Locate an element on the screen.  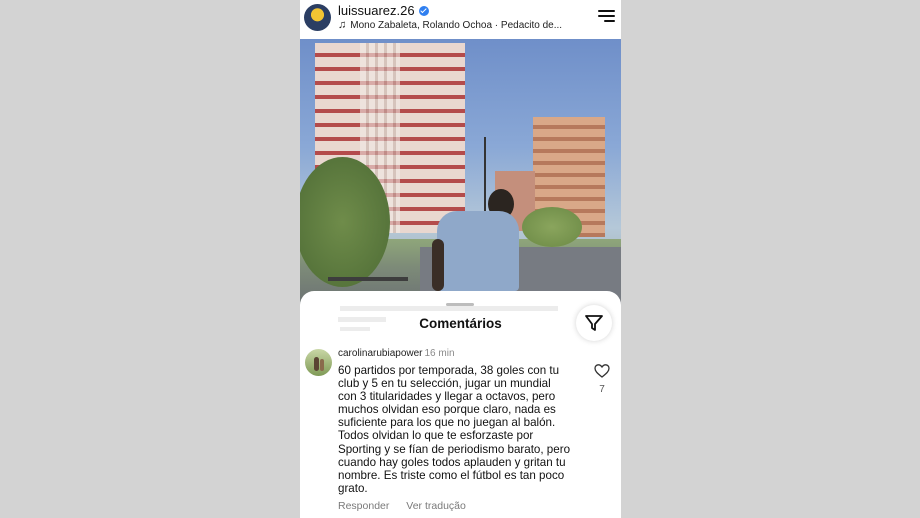
sheet-title: Comentários is located at coordinates (460, 323).